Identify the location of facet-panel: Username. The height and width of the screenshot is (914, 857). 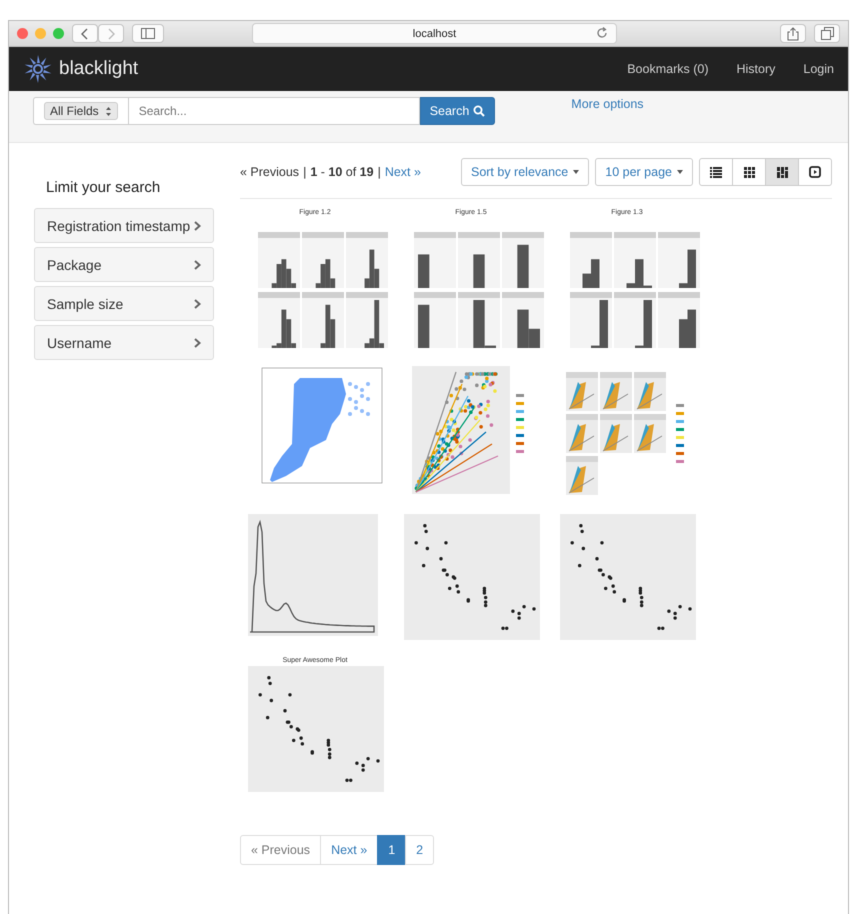
(124, 342).